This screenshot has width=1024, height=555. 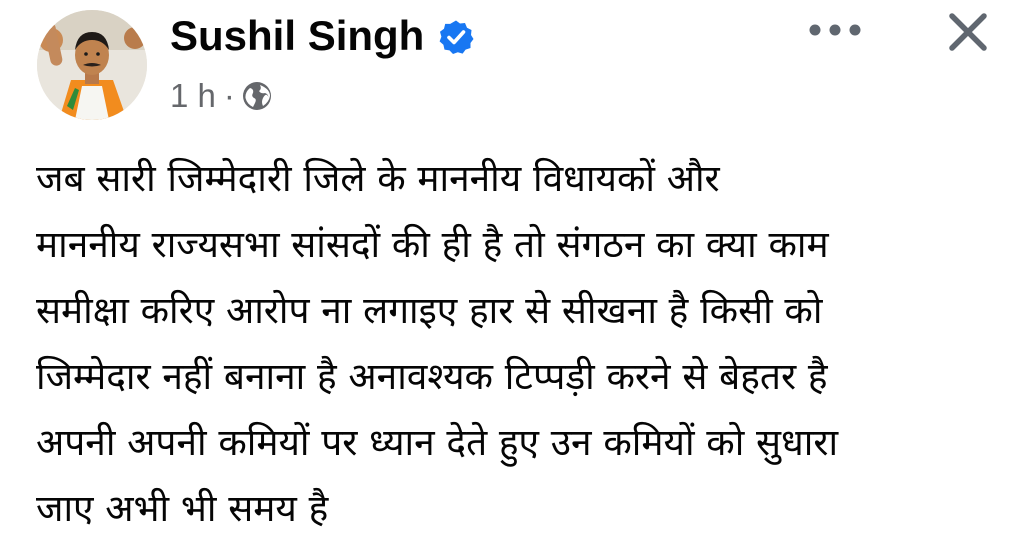 I want to click on close-icon, so click(x=968, y=32).